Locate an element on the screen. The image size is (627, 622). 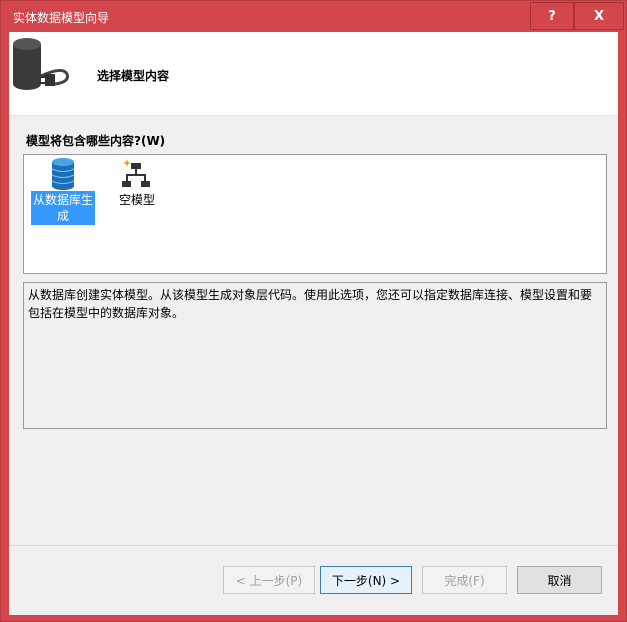
help-button: ? is located at coordinates (552, 16).